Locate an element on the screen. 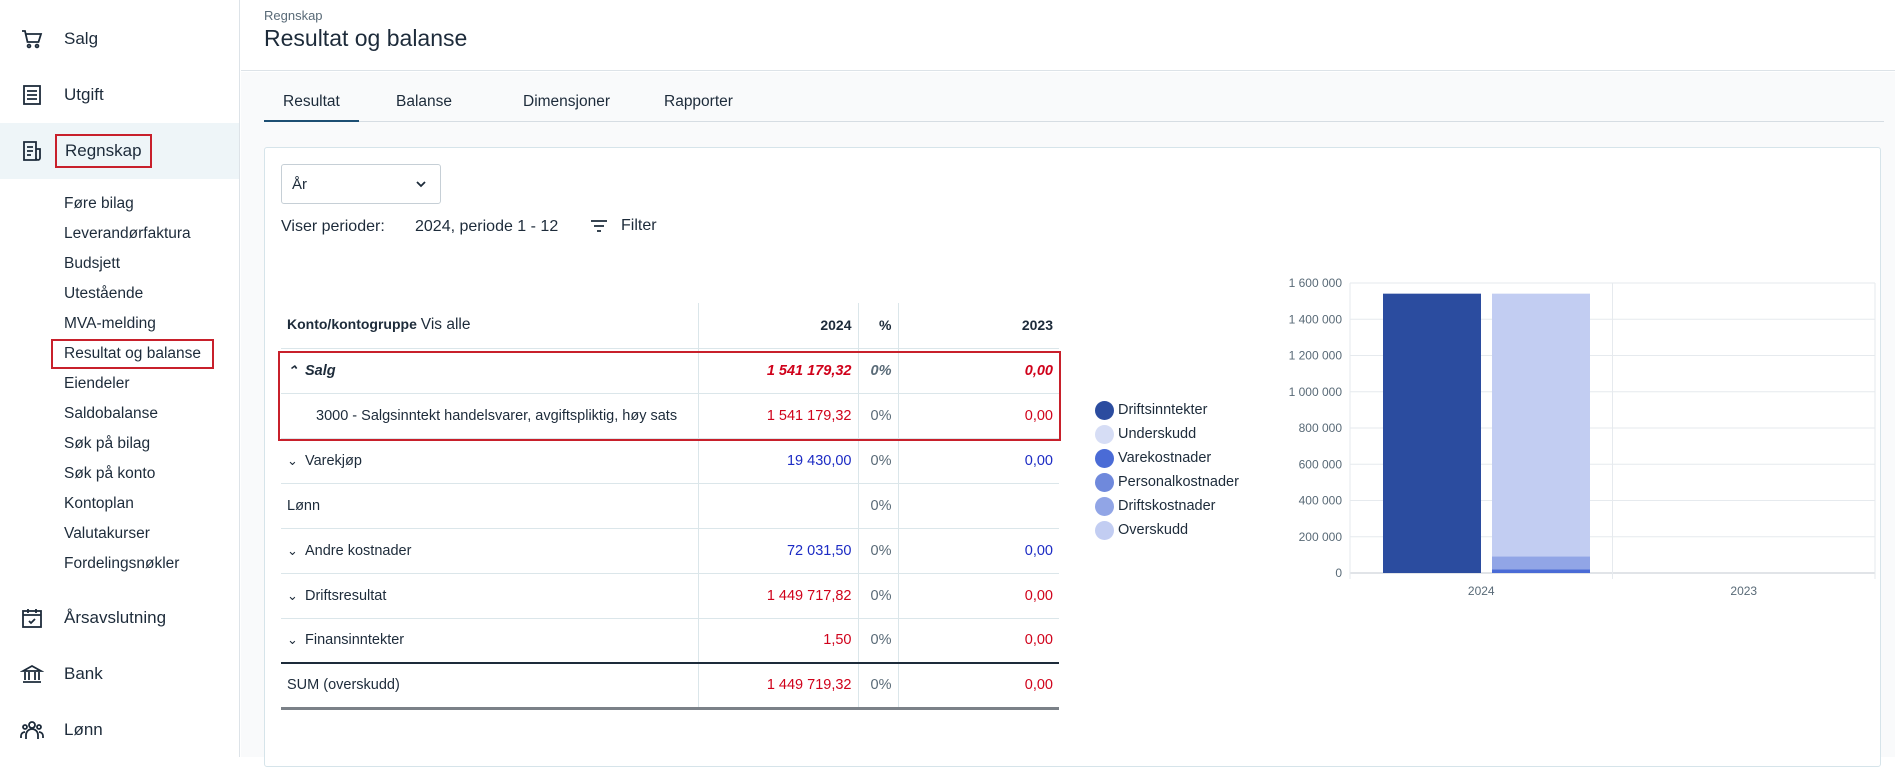 The image size is (1895, 767). table-row: ⌄ Varekjøp 19 430,00 0% 0,00 is located at coordinates (670, 461).